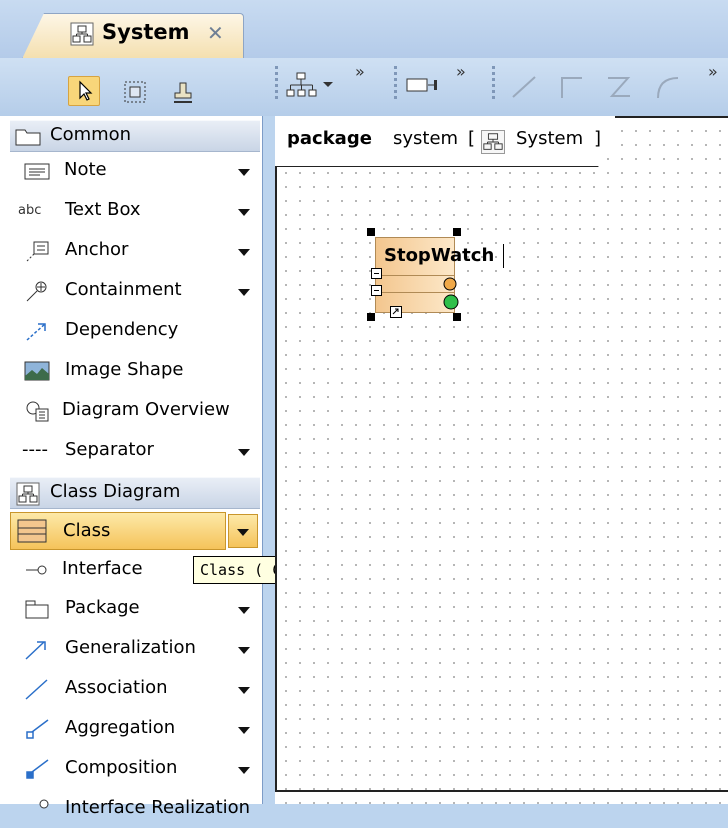 Image resolution: width=728 pixels, height=828 pixels. Describe the element at coordinates (37, 729) in the screenshot. I see `aggregation-icon` at that location.